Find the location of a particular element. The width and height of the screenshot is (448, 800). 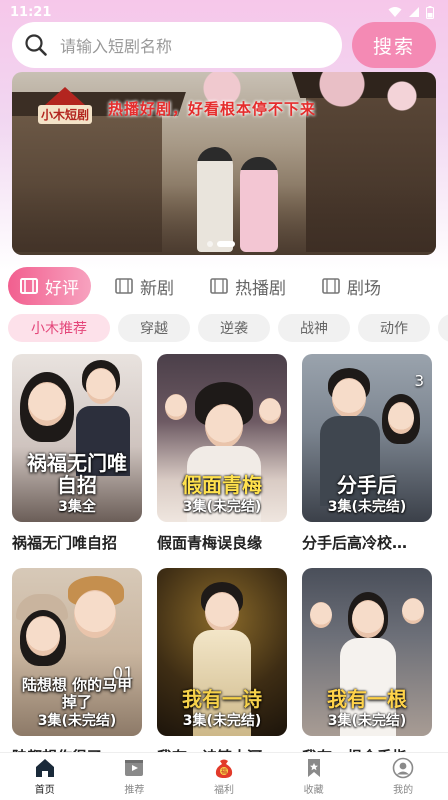

banner-logo: 小木短剧 is located at coordinates (65, 101).